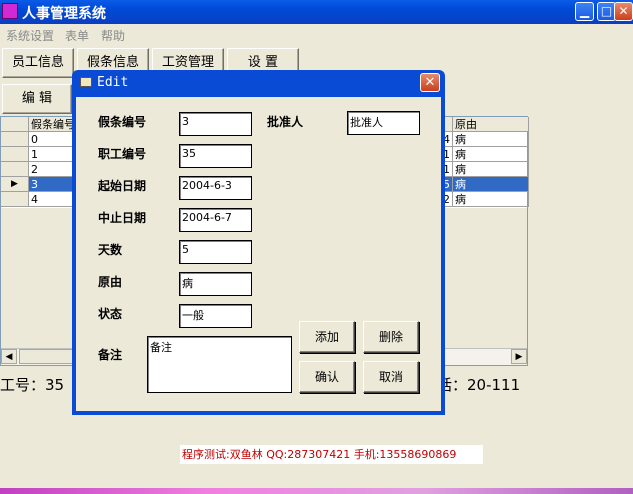 The image size is (633, 494). Describe the element at coordinates (110, 250) in the screenshot. I see `days-label: 天数` at that location.